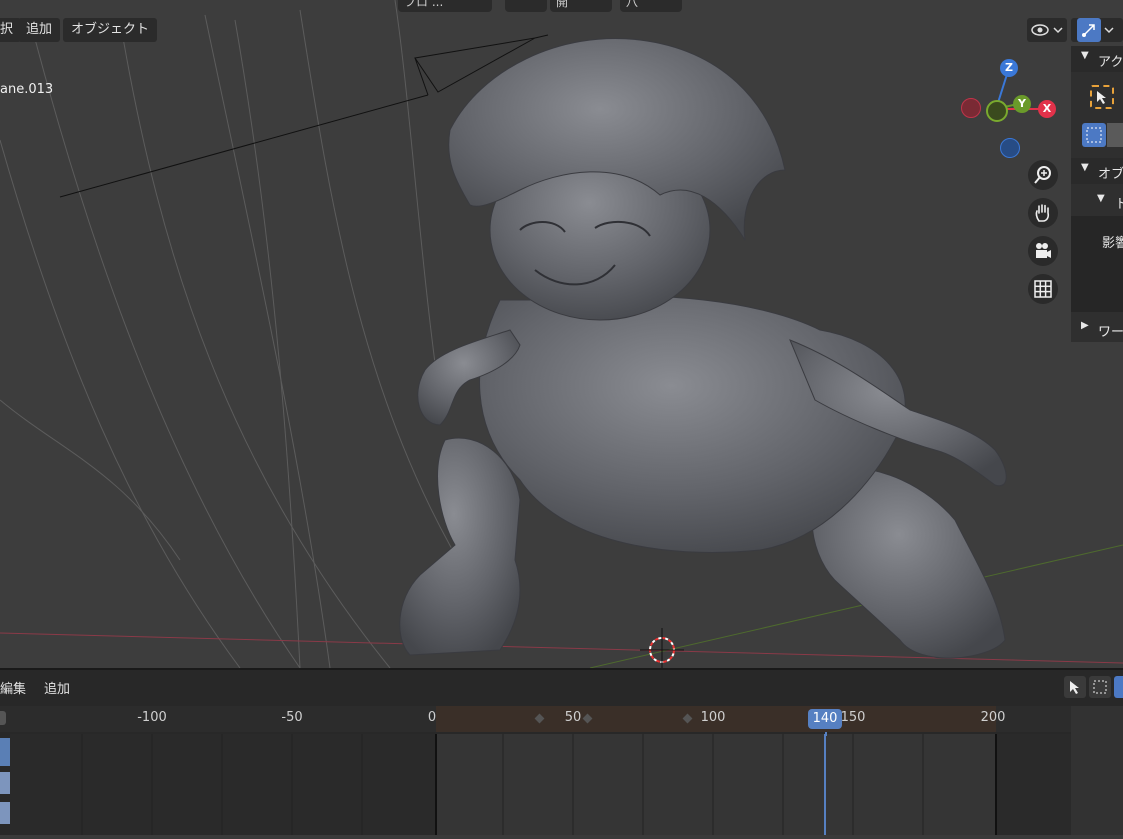 Image resolution: width=1123 pixels, height=839 pixels. Describe the element at coordinates (1097, 59) in the screenshot. I see `active-tool-header: ▼ アク` at that location.